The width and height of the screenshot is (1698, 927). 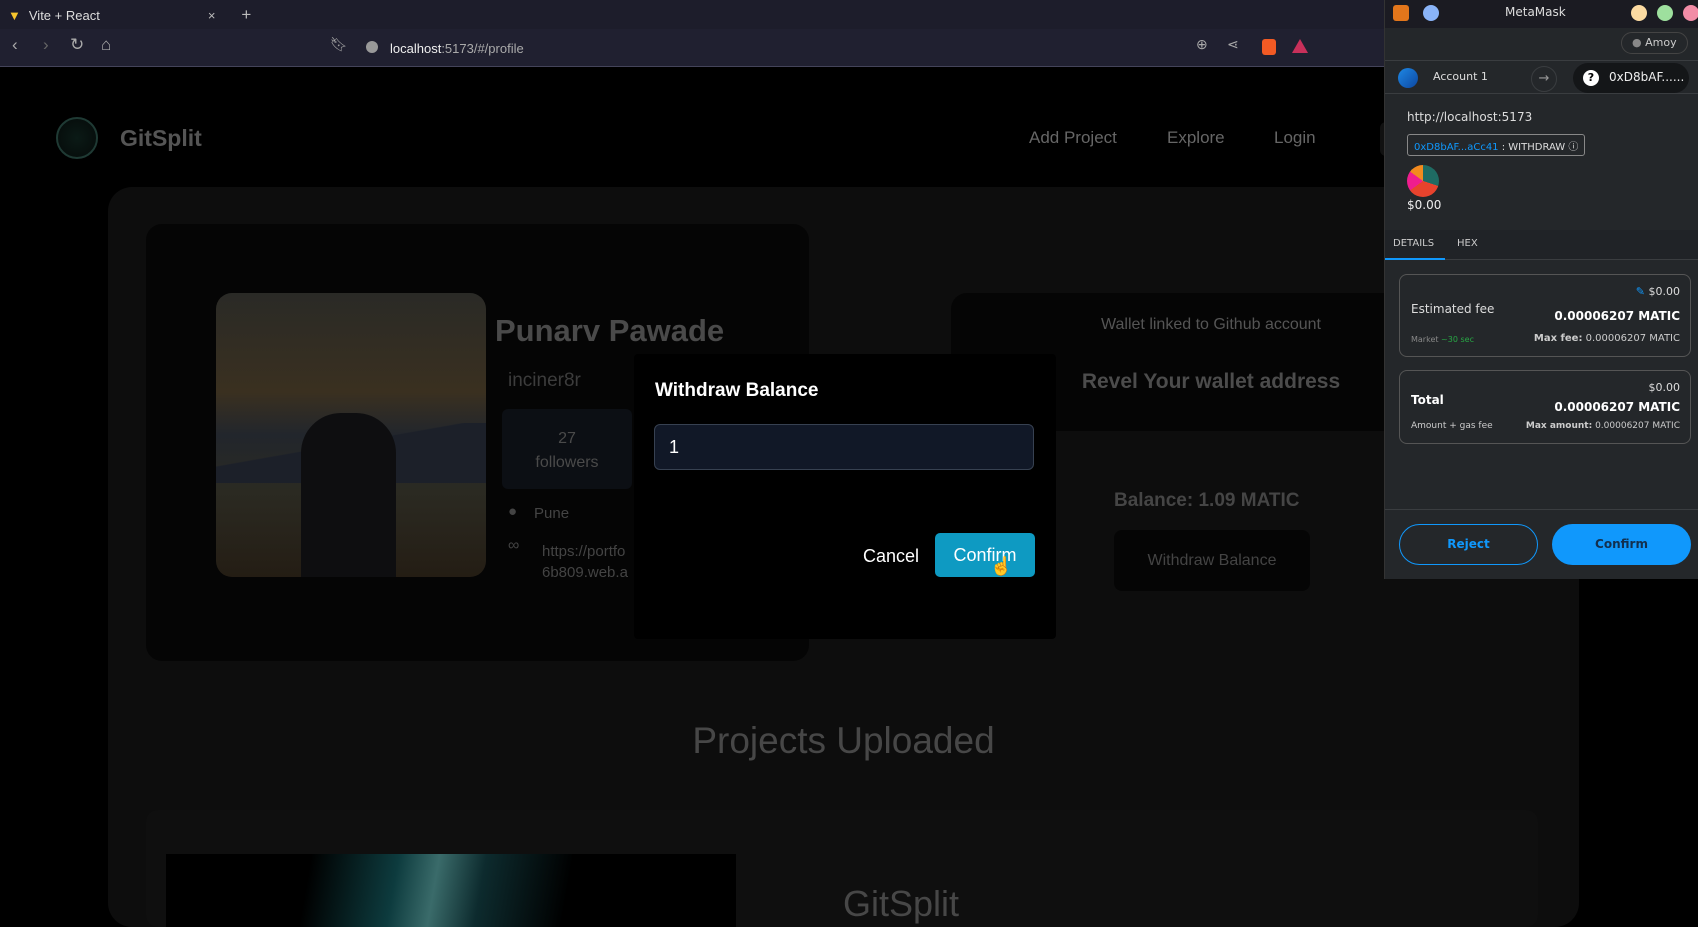 What do you see at coordinates (457, 48) in the screenshot?
I see `url-field: localhost:5173/#/profile` at bounding box center [457, 48].